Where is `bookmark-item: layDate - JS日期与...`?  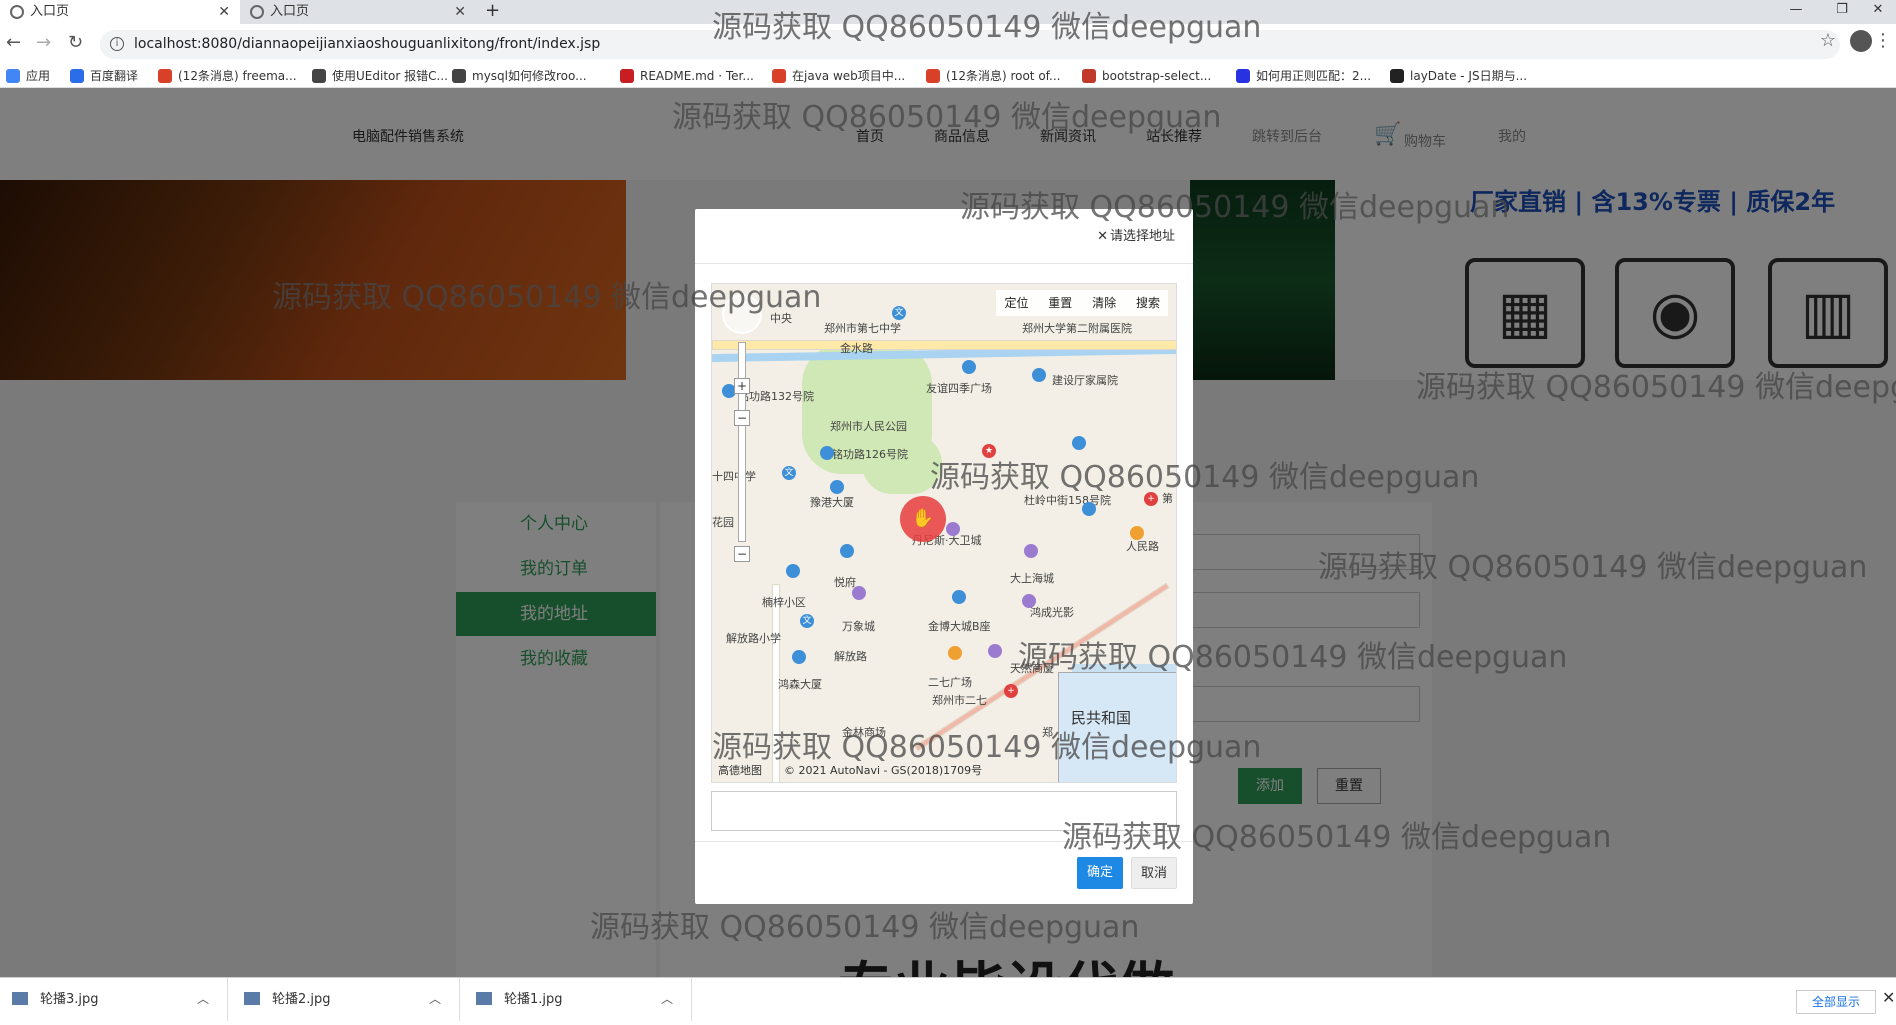 bookmark-item: layDate - JS日期与... is located at coordinates (1458, 76).